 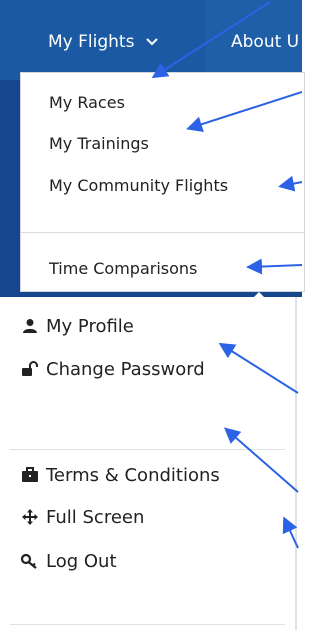 I want to click on navbar: My Flights About U, so click(x=151, y=40).